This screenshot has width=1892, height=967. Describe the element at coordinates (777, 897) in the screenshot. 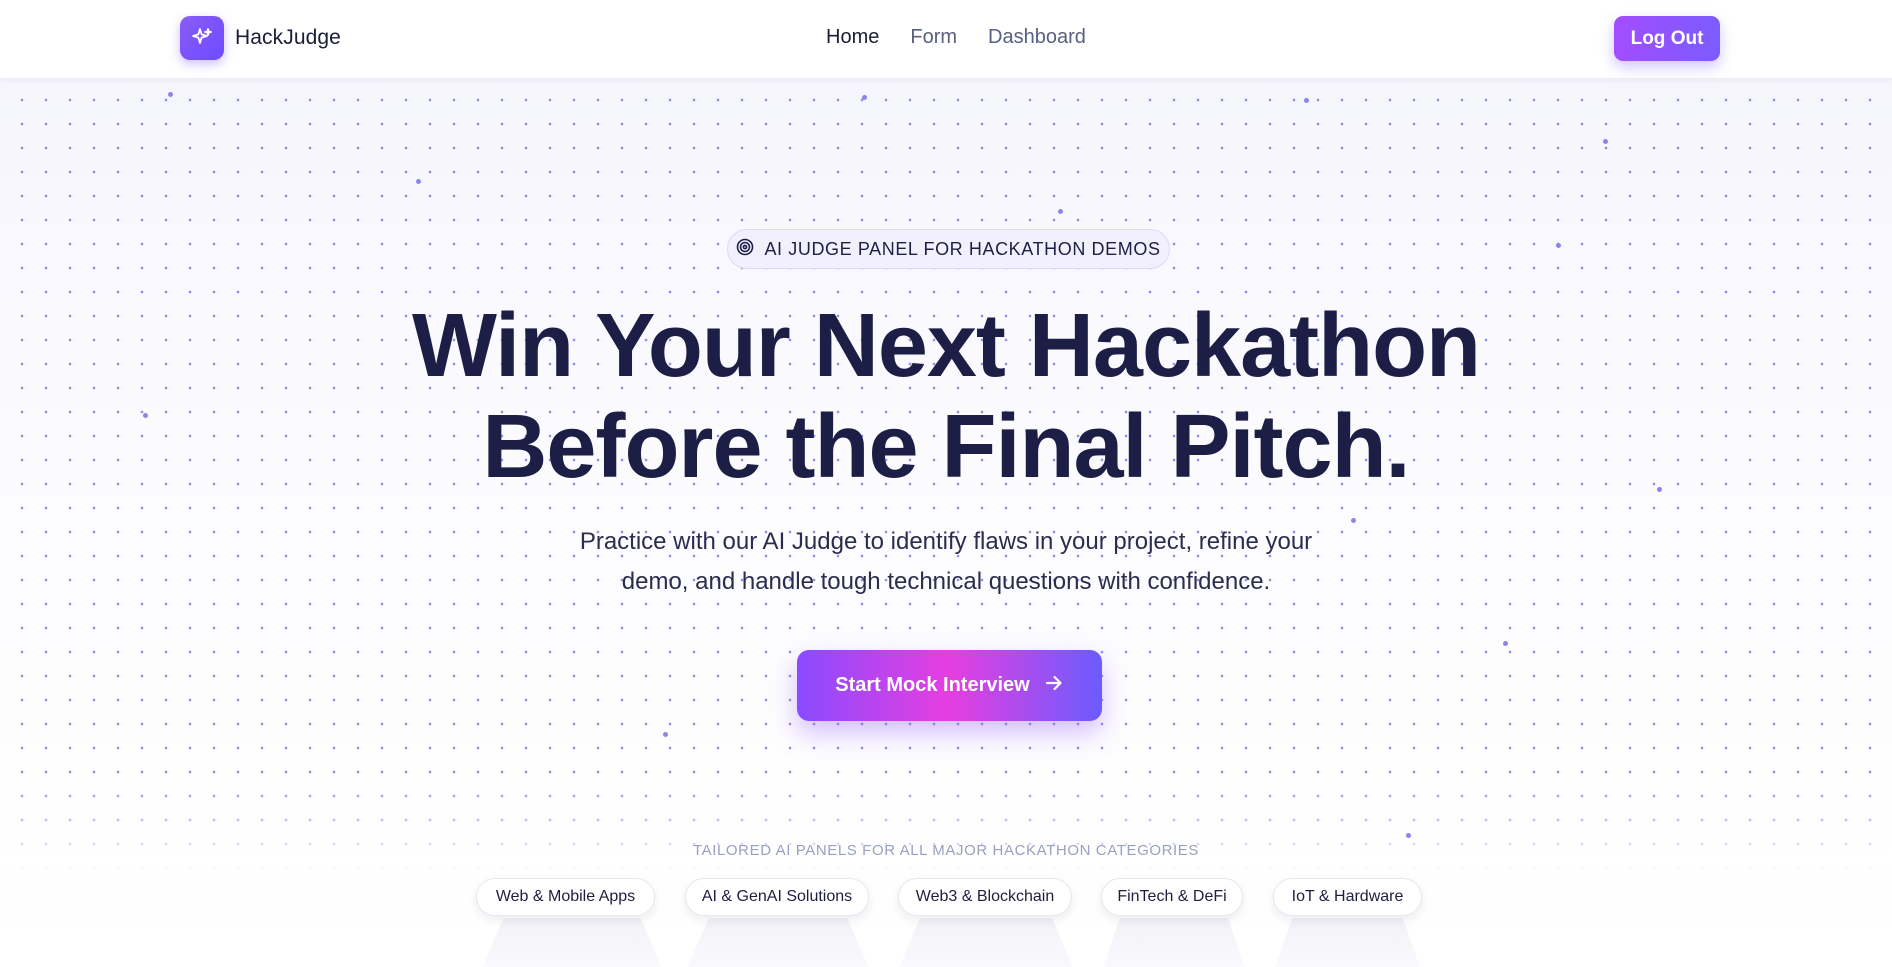

I see `category-chip-ai-genai: AI & GenAI Solutions` at that location.